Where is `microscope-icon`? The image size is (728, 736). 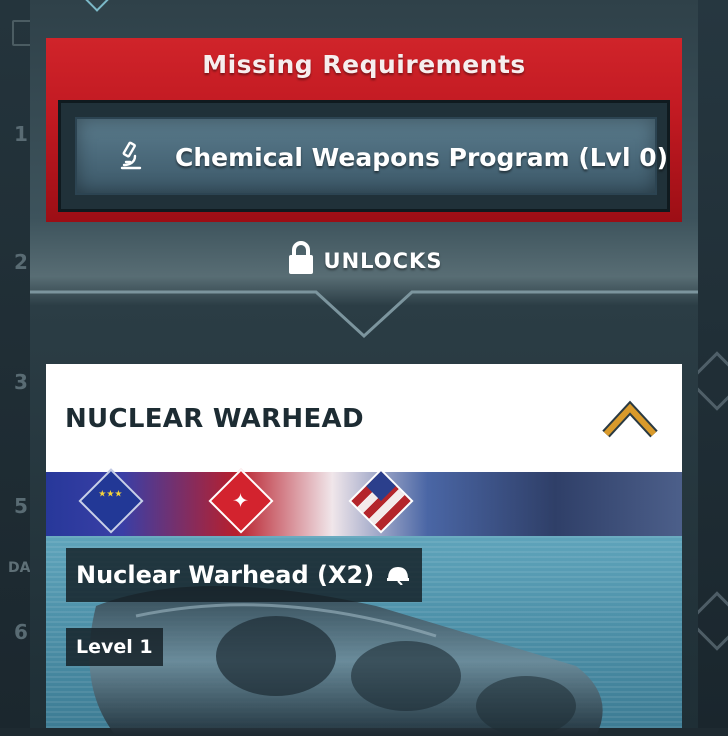
microscope-icon is located at coordinates (131, 155).